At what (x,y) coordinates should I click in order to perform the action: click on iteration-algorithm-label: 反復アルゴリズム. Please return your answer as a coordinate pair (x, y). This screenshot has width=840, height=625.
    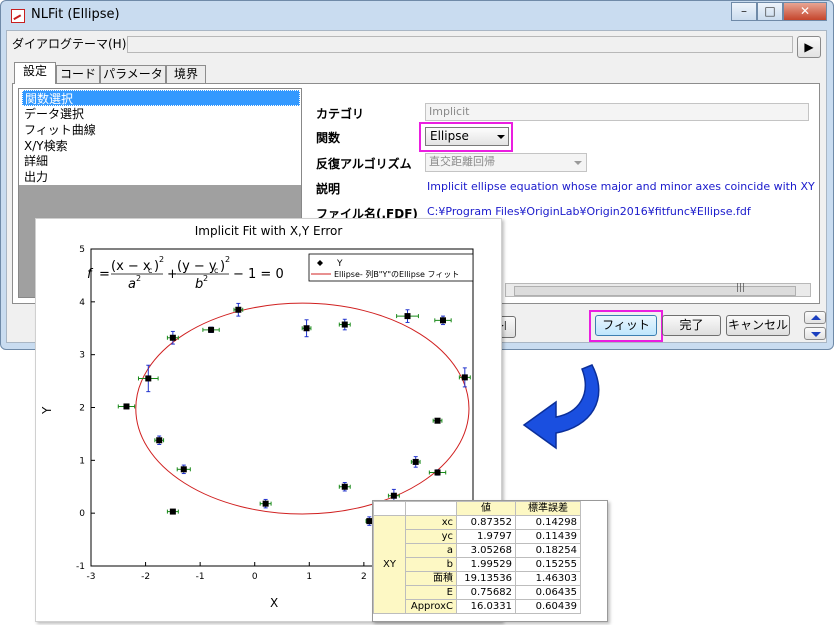
    Looking at the image, I should click on (364, 164).